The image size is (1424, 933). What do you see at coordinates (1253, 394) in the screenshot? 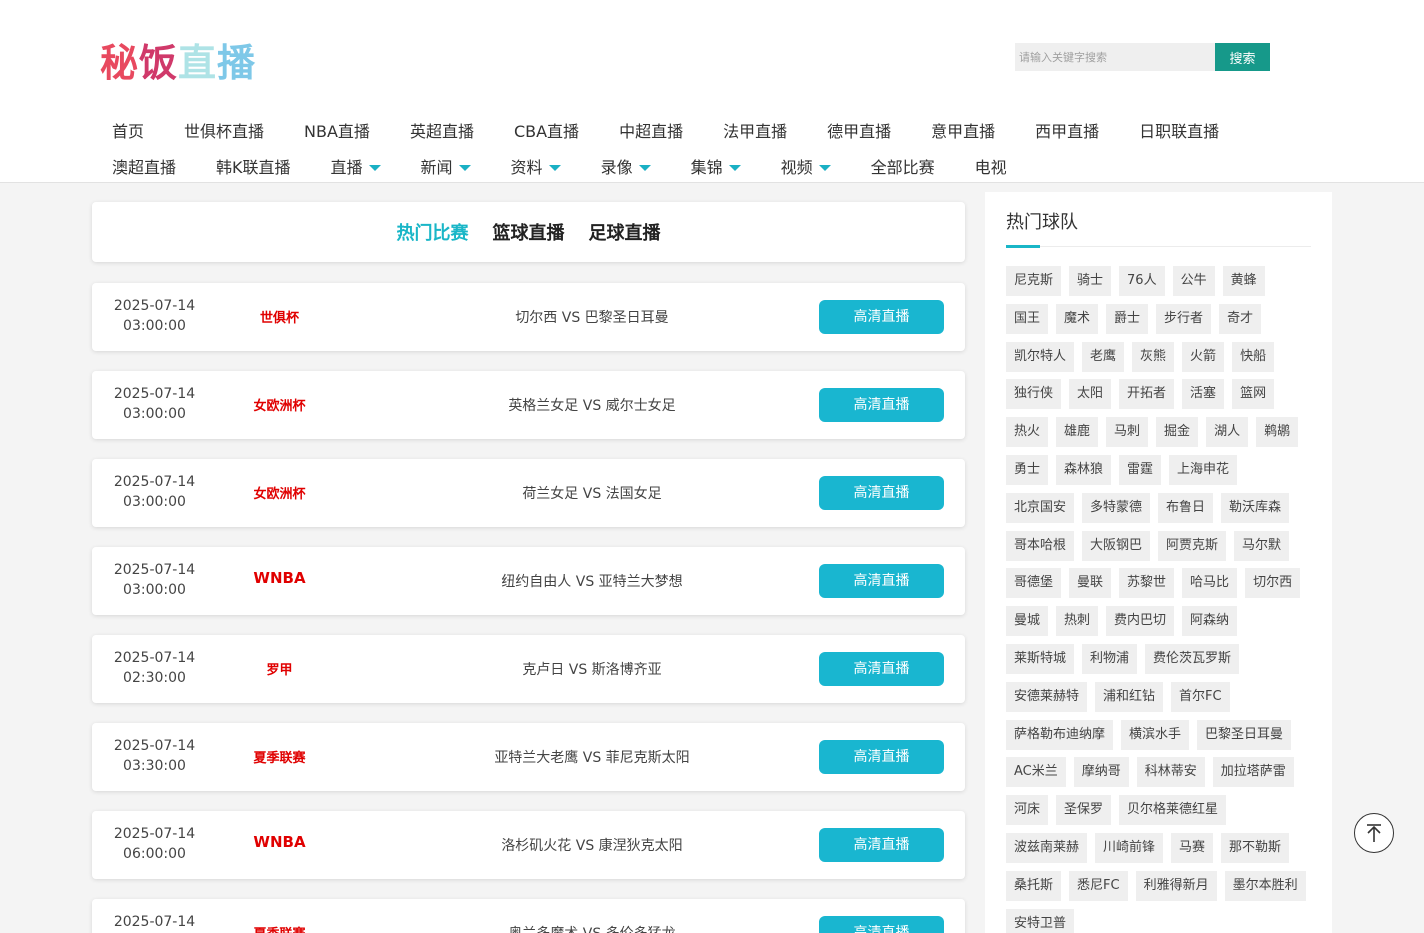
I see `team-tag: 篮网` at bounding box center [1253, 394].